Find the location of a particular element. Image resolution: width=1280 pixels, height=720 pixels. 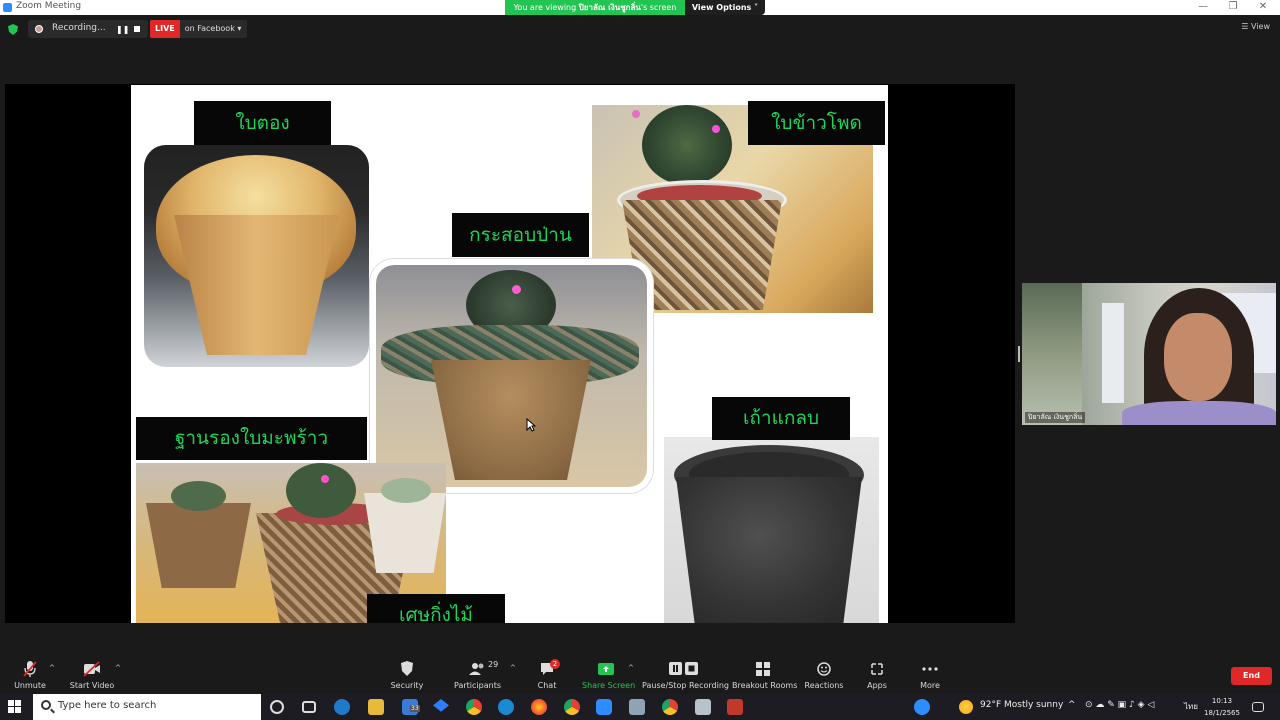

pause-recording-icon: ❚❚ is located at coordinates (122, 29).